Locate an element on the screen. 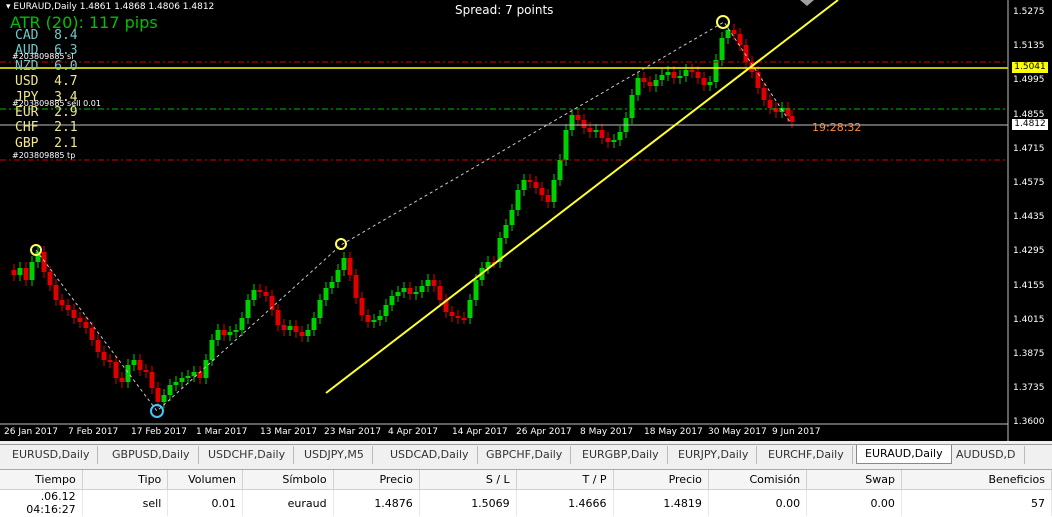 This screenshot has height=517, width=1052. chart-tab-eurjpy-daily: EURJPY,Daily is located at coordinates (714, 455).